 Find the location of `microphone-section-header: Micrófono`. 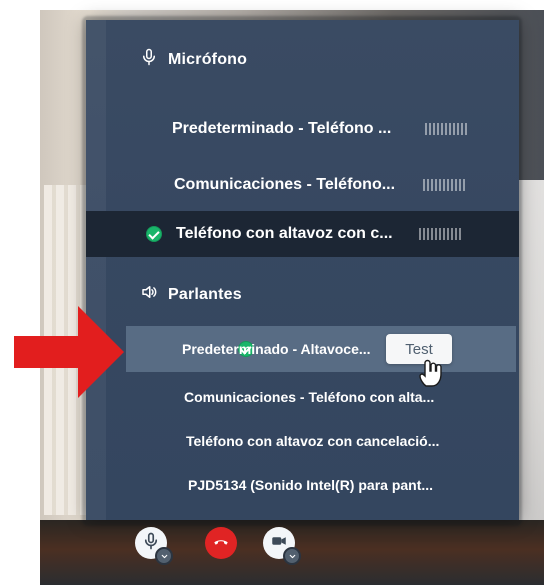

microphone-section-header: Micrófono is located at coordinates (193, 59).